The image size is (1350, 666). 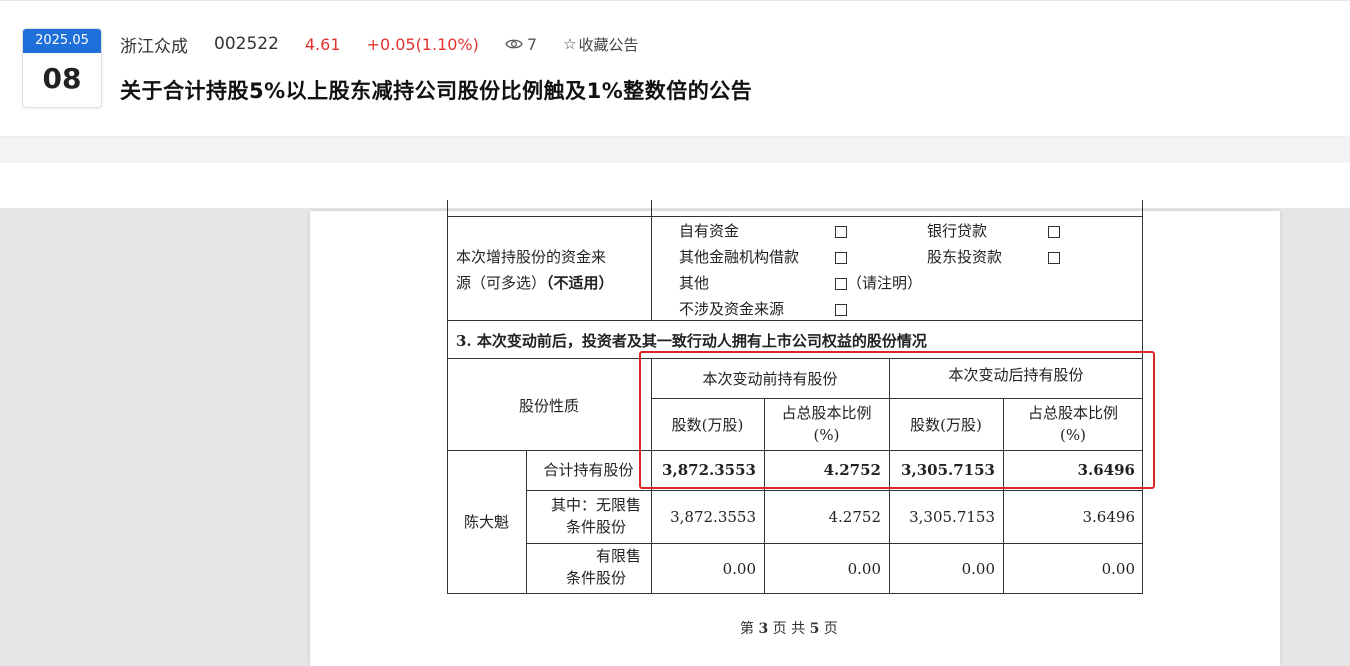 What do you see at coordinates (154, 44) in the screenshot?
I see `stock-name: 浙江众成` at bounding box center [154, 44].